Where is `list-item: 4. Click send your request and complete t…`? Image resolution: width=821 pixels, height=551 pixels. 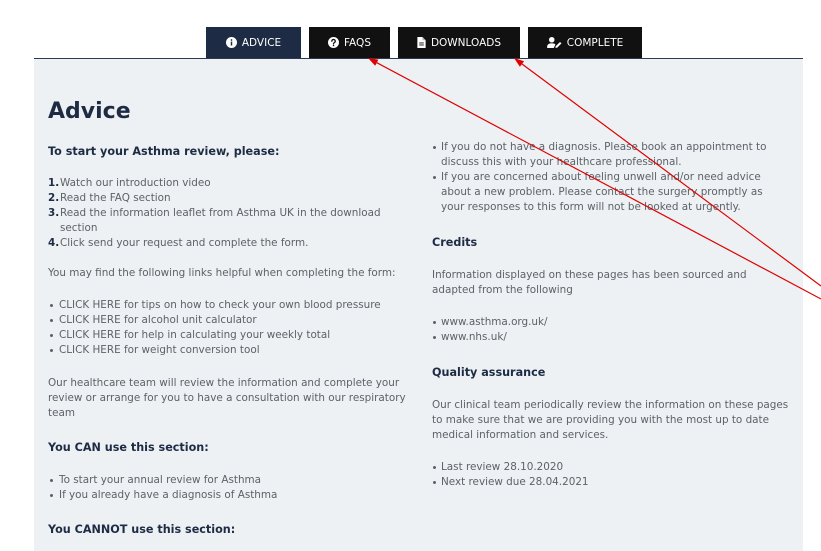 list-item: 4. Click send your request and complete t… is located at coordinates (225, 243).